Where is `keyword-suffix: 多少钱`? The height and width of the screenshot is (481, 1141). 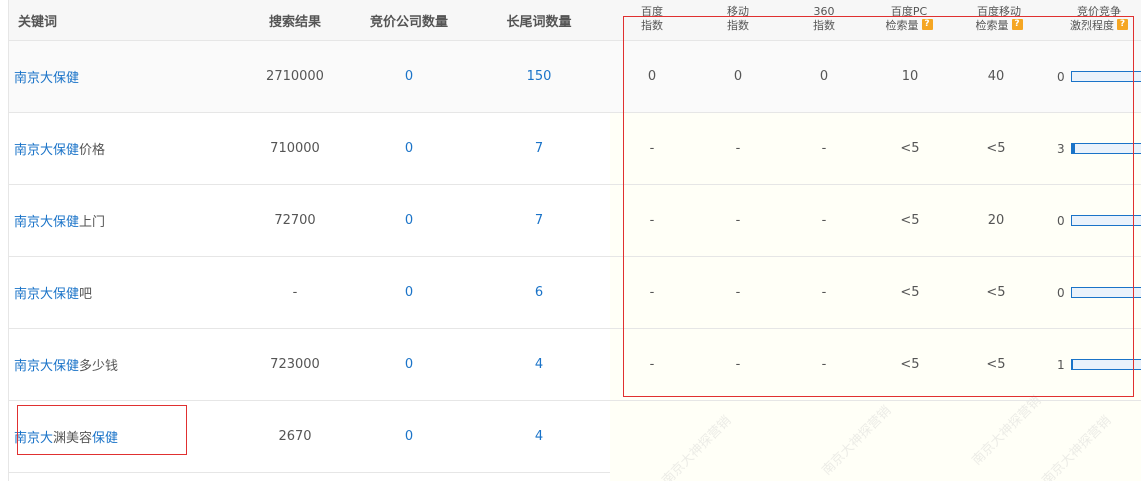
keyword-suffix: 多少钱 is located at coordinates (98, 364).